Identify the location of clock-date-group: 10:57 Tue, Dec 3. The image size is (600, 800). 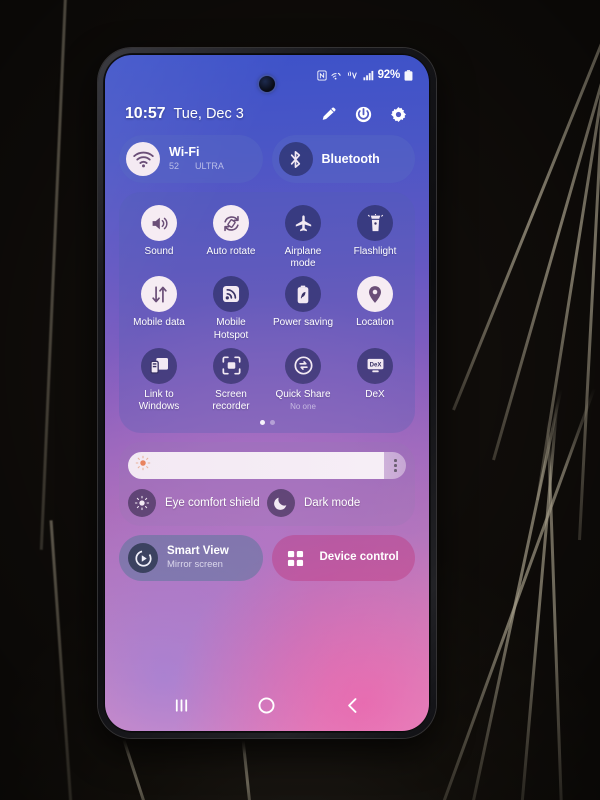
(184, 114).